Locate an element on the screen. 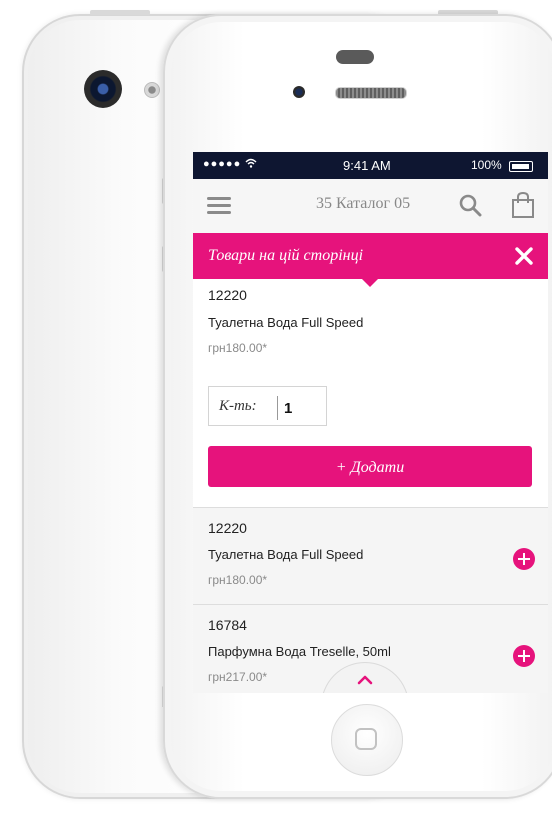 The height and width of the screenshot is (813, 552). speaker-grille is located at coordinates (371, 93).